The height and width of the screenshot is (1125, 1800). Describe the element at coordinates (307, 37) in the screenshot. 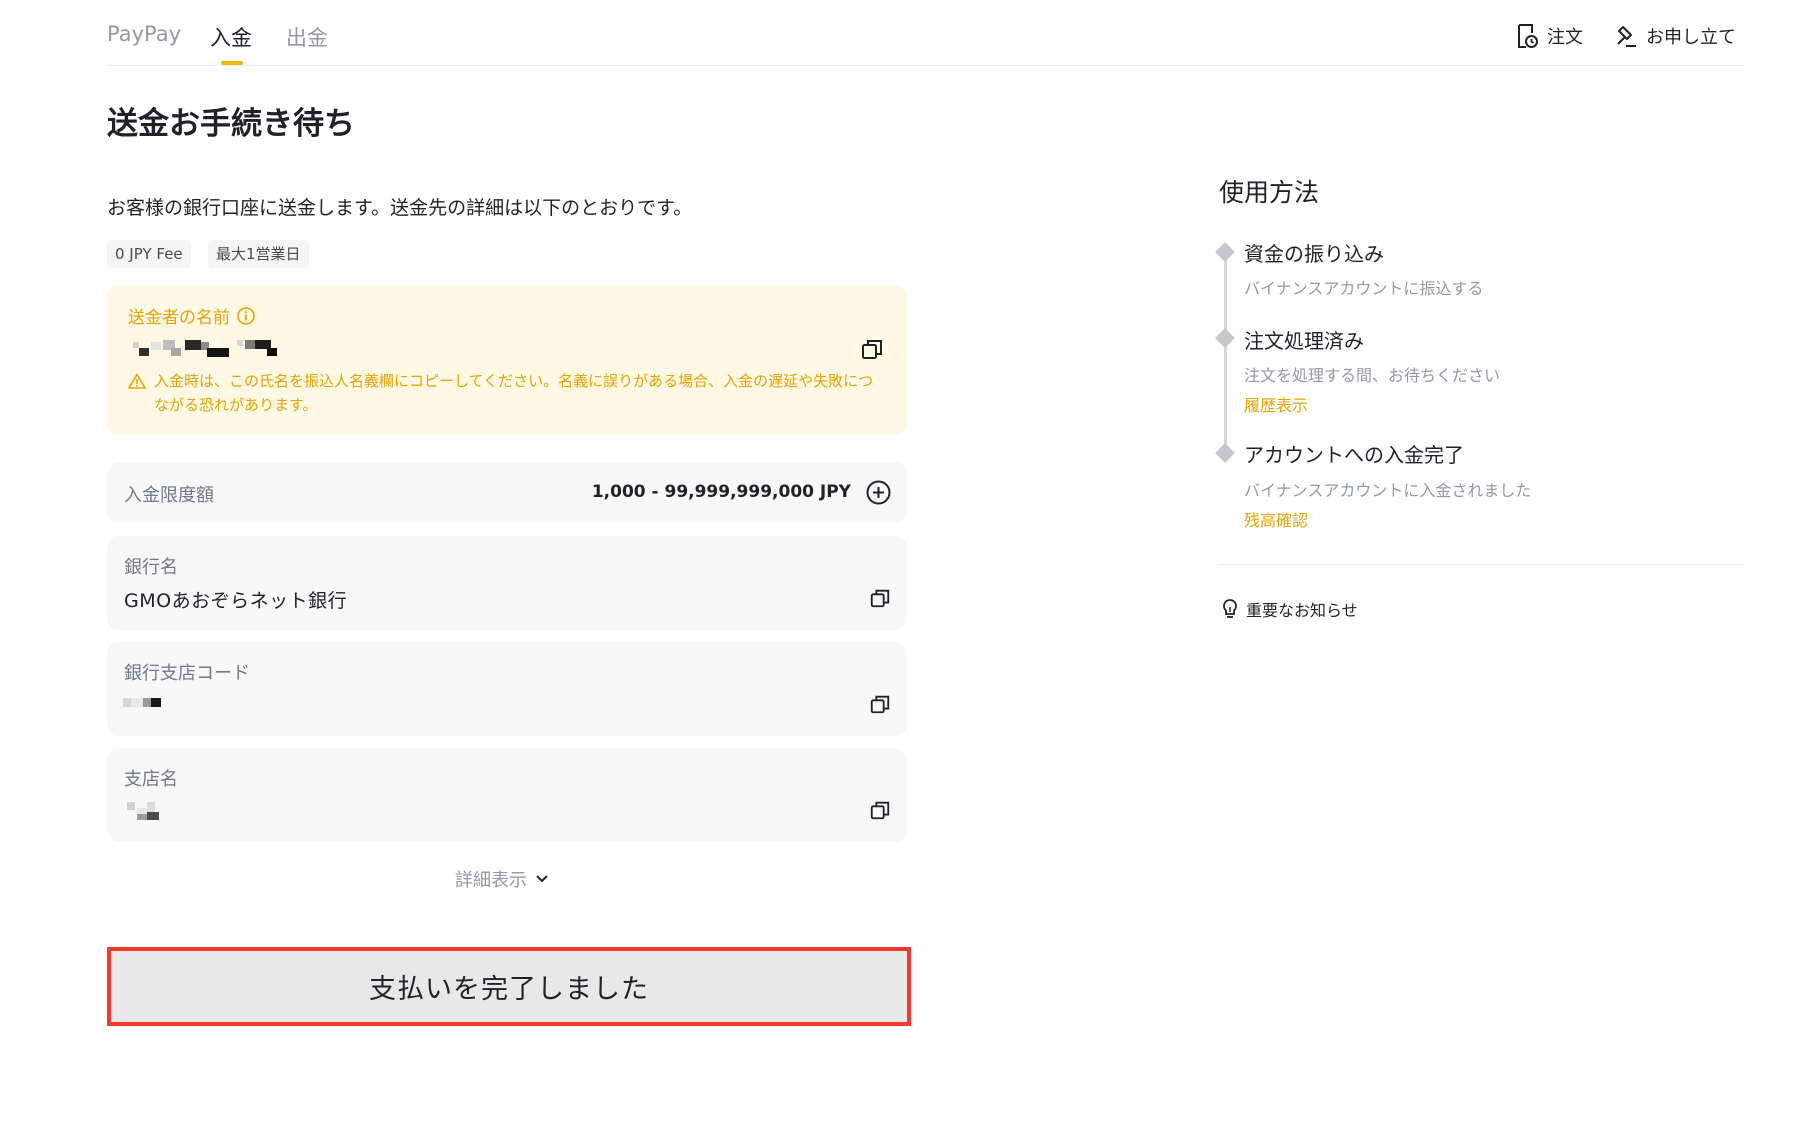

I see `tab-withdraw: 出金` at that location.